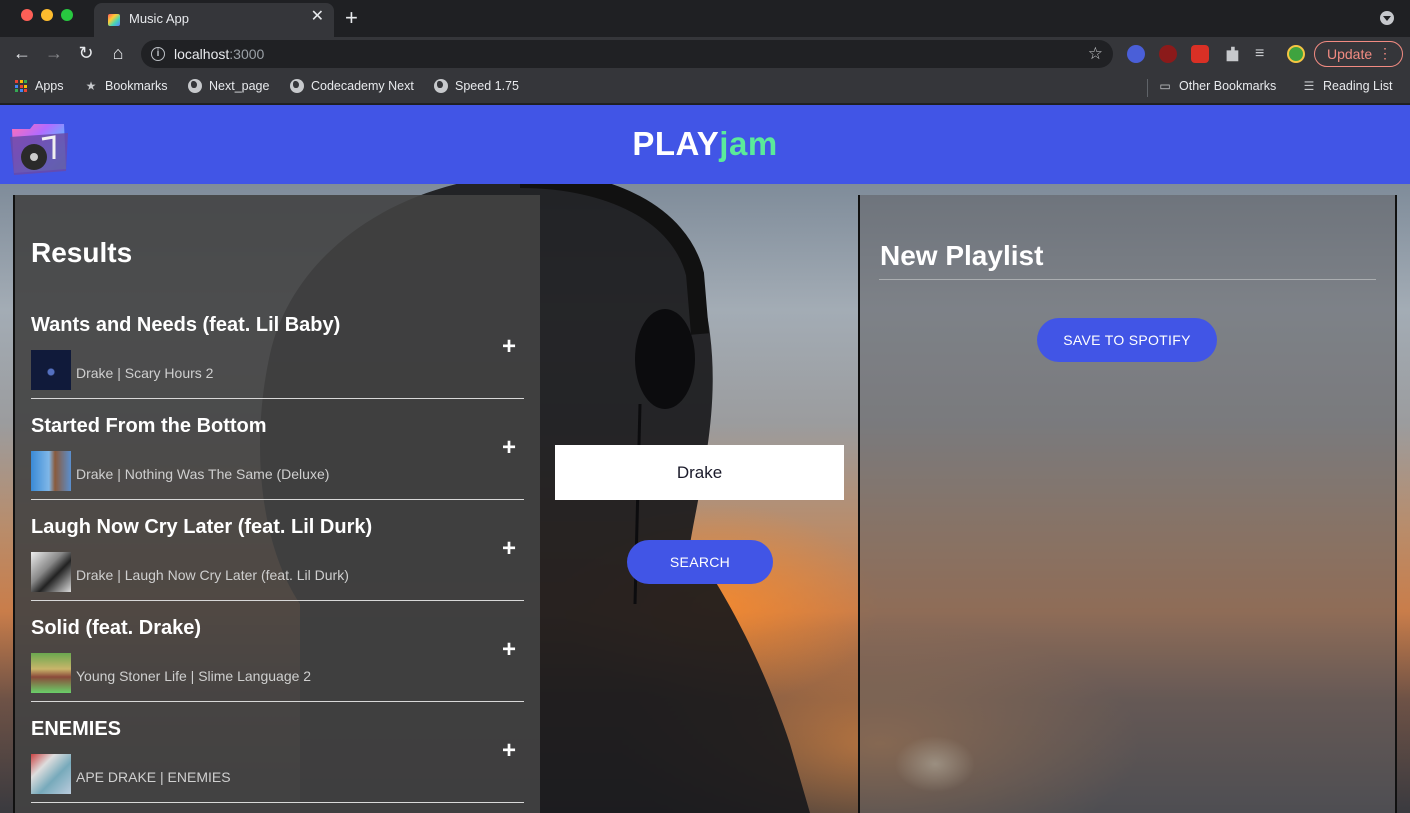 The image size is (1410, 813). I want to click on extension-ublock-icon, so click(1168, 54).